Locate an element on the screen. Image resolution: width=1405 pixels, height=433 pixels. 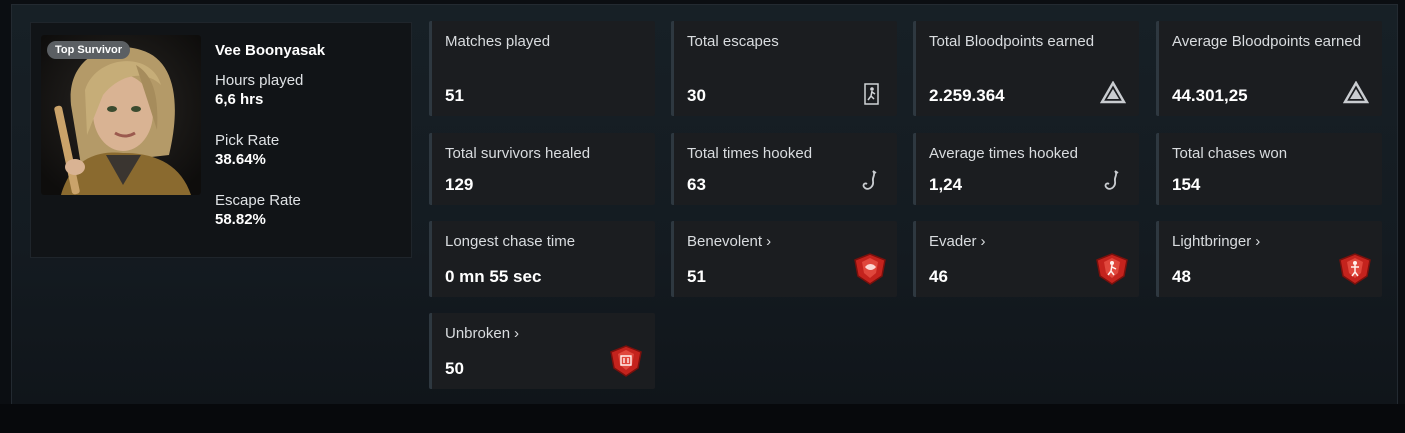
page-footer-shade is located at coordinates (702, 418).